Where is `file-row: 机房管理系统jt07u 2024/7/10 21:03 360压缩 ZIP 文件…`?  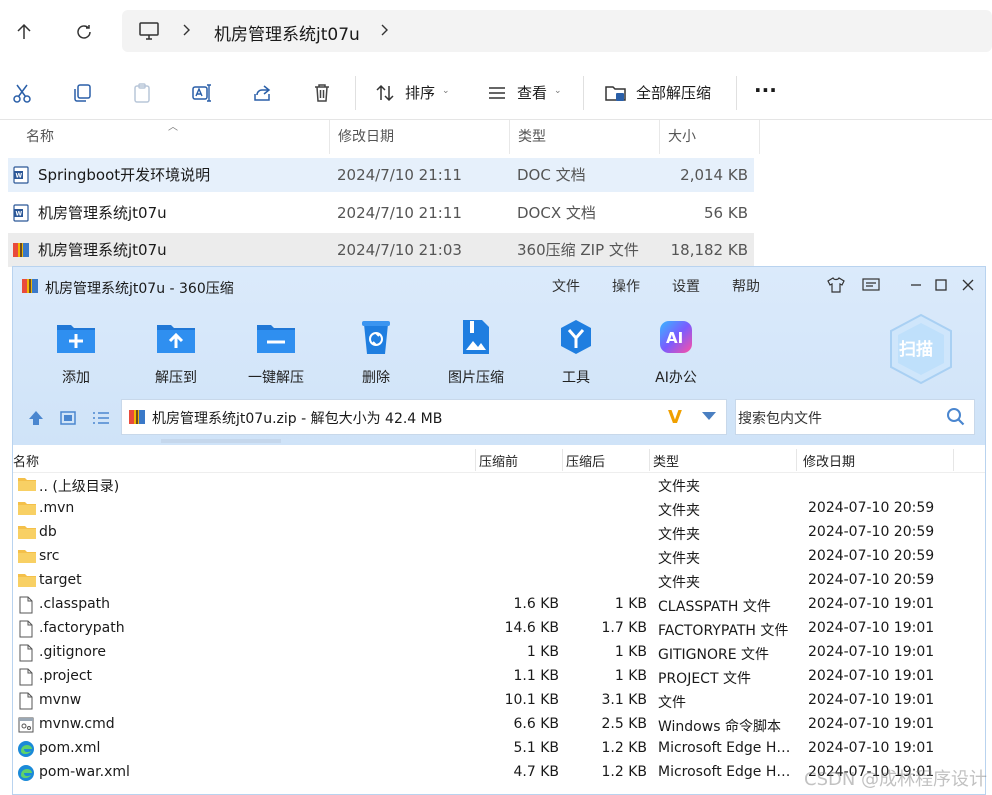
file-row: 机房管理系统jt07u 2024/7/10 21:03 360压缩 ZIP 文件… is located at coordinates (381, 250).